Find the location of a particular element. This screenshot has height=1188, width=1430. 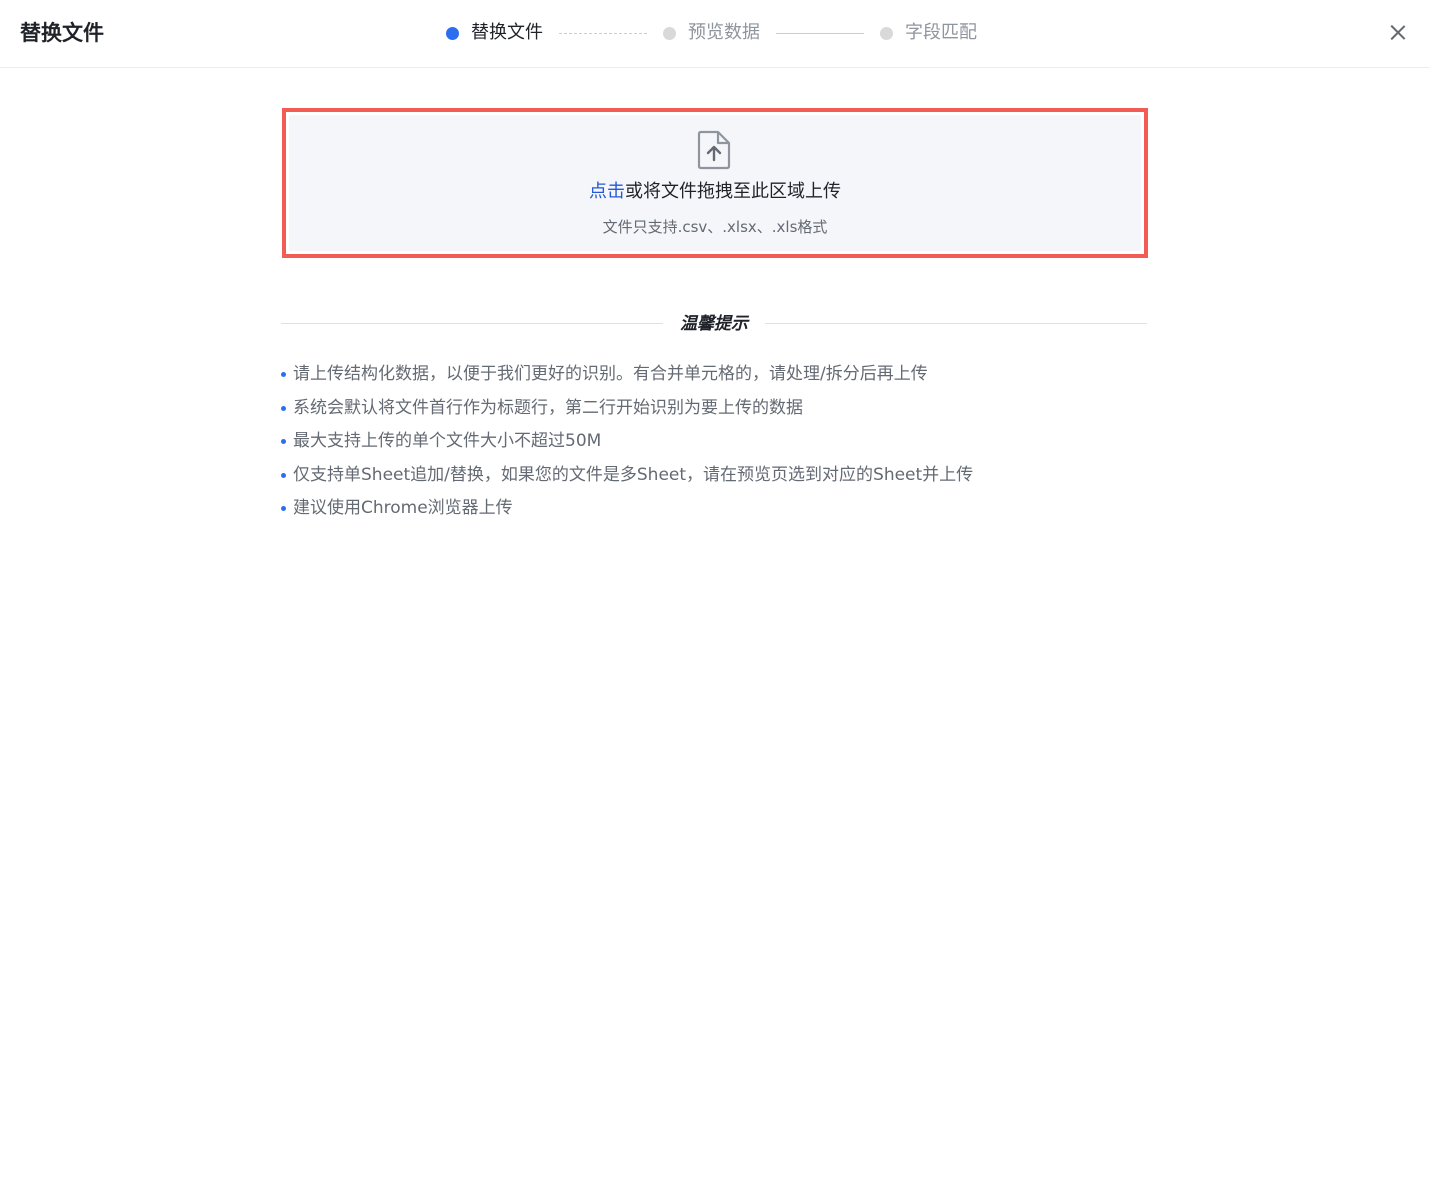

step-label: 替换文件 is located at coordinates (507, 32).